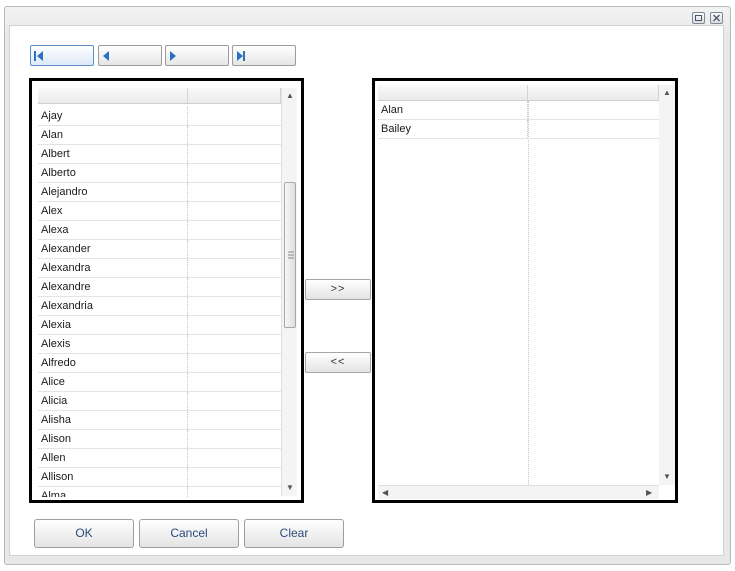 This screenshot has width=735, height=571. I want to click on list-item-name: Alejandro, so click(113, 192).